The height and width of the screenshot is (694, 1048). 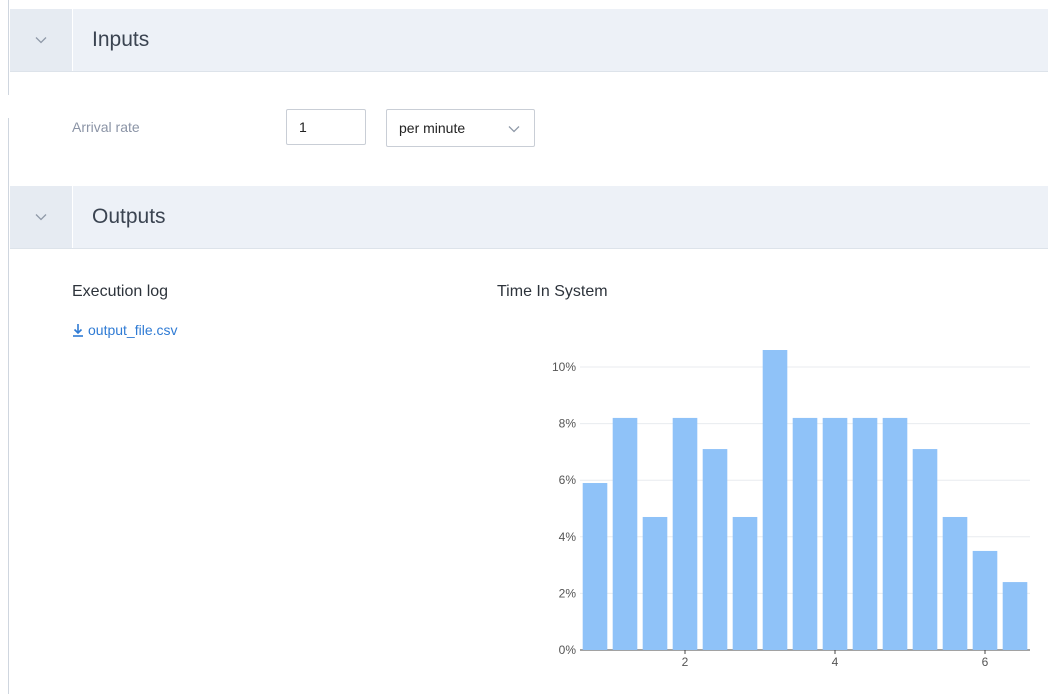 I want to click on left-rule-bottom, so click(x=8, y=406).